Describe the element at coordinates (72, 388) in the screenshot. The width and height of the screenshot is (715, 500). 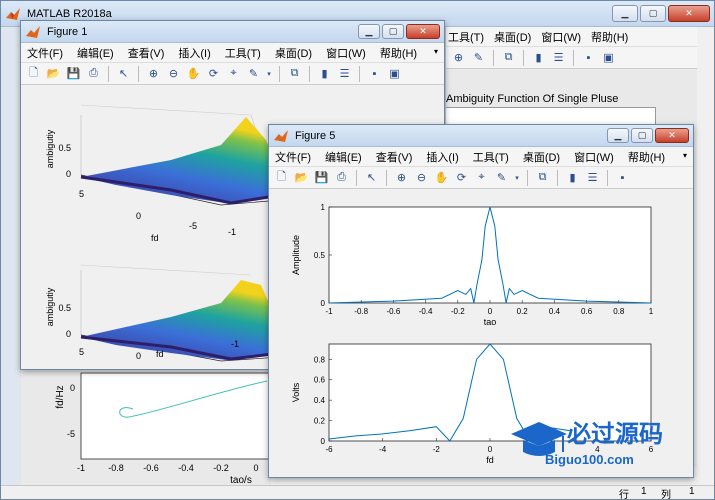
I see `ytick-0: 0` at that location.